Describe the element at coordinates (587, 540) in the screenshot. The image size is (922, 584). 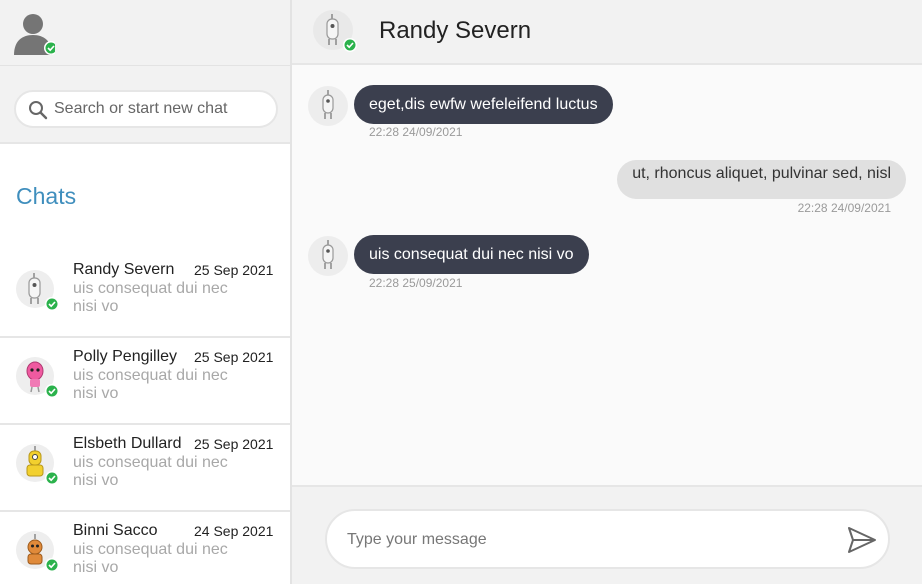
I see `message-input` at that location.